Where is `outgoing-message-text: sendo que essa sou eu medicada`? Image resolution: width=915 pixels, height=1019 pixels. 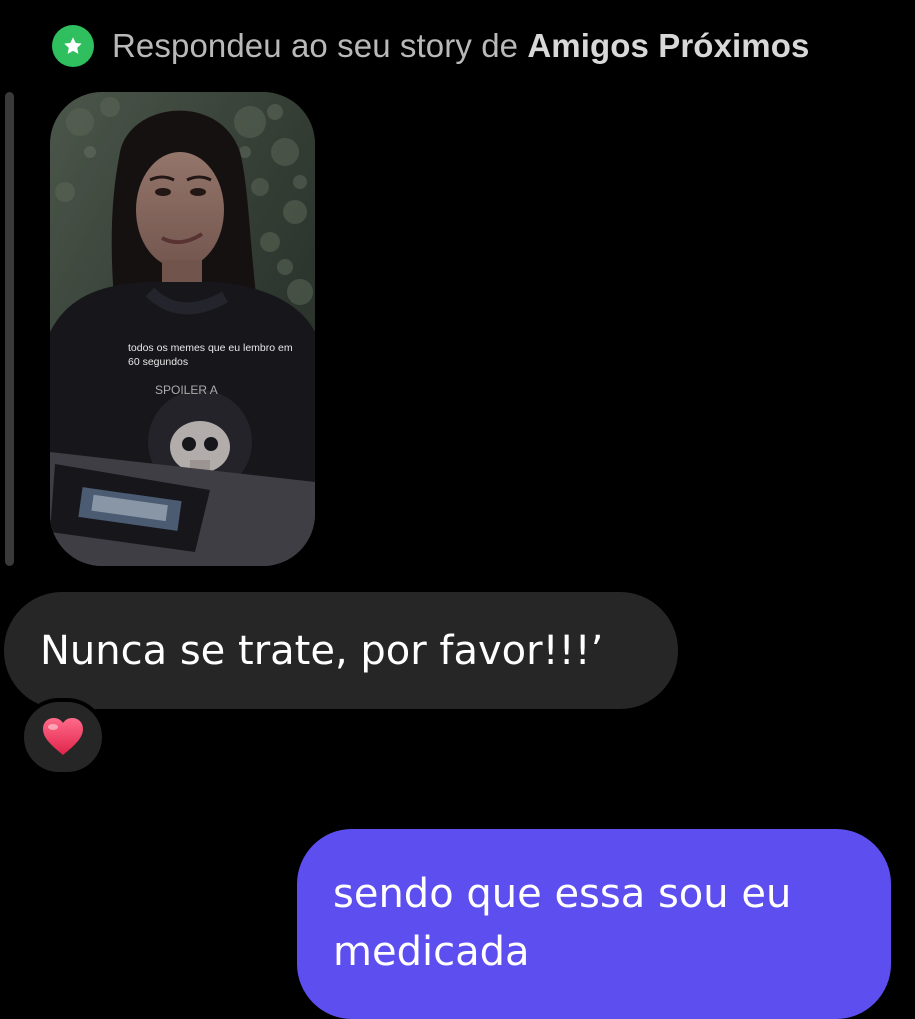 outgoing-message-text: sendo que essa sou eu medicada is located at coordinates (562, 923).